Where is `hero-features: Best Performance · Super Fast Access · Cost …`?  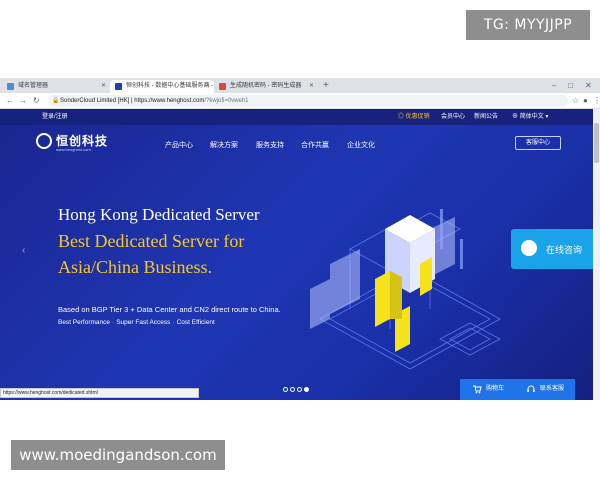 hero-features: Best Performance · Super Fast Access · Cost … is located at coordinates (136, 322).